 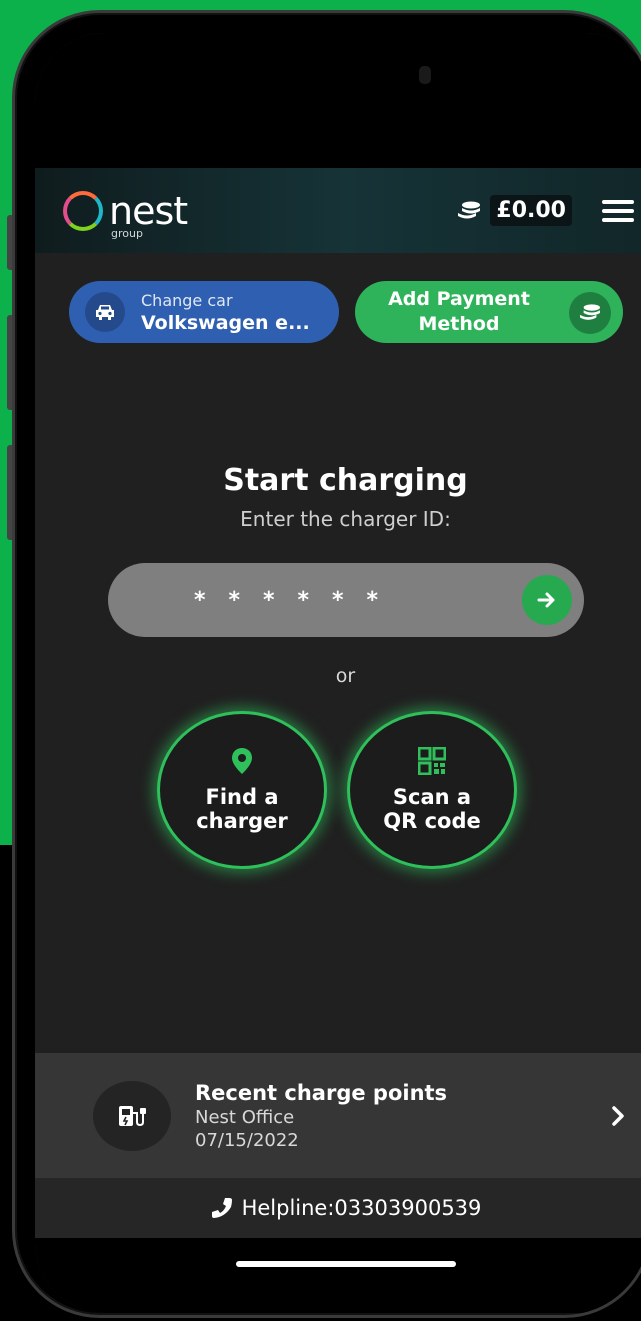 I want to click on logo-ring-icon, so click(x=83, y=210).